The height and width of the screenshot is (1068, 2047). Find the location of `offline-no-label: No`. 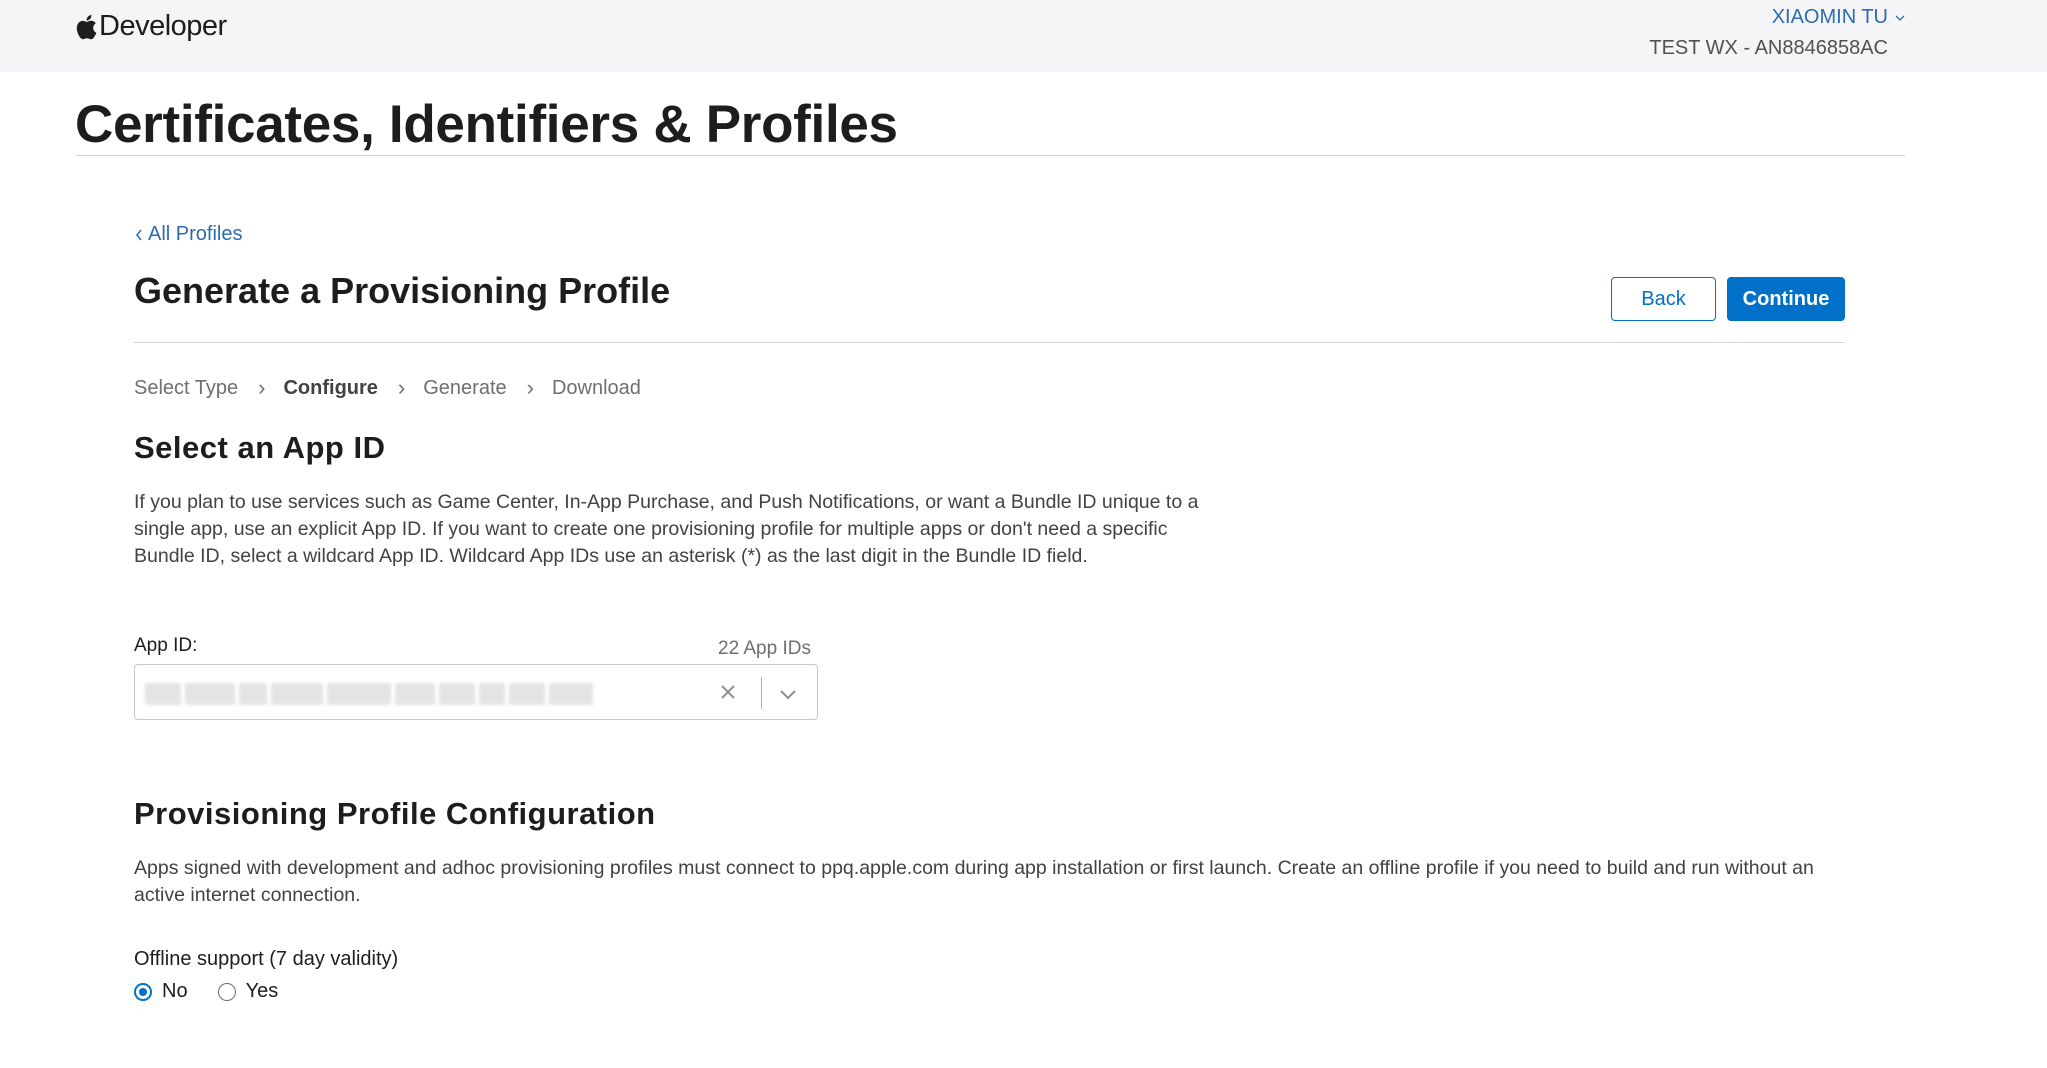

offline-no-label: No is located at coordinates (175, 991).